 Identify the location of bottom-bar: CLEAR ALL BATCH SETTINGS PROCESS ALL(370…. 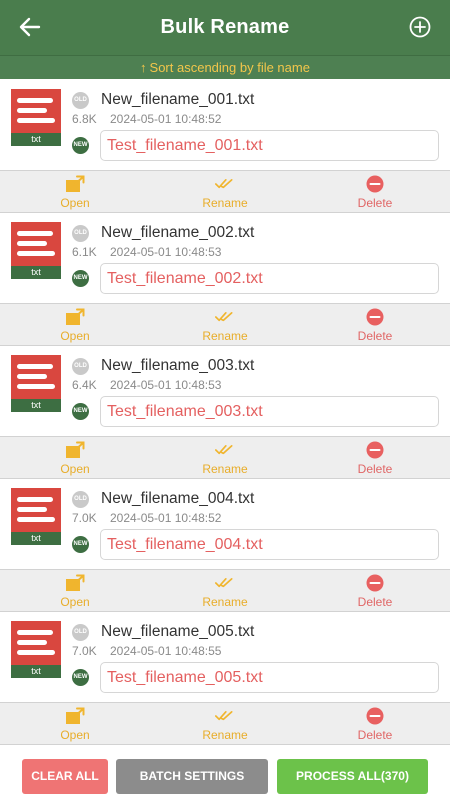
(225, 774).